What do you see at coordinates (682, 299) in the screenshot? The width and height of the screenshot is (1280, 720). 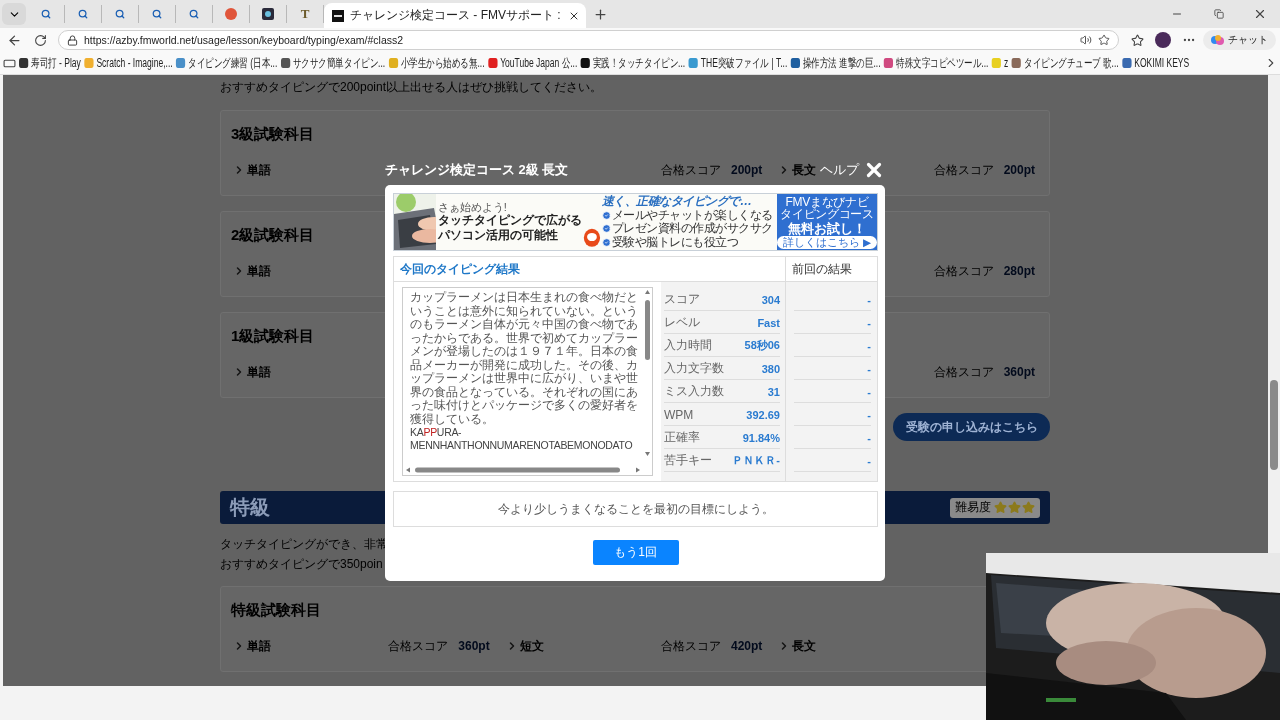 I see `stat-label: スコア` at bounding box center [682, 299].